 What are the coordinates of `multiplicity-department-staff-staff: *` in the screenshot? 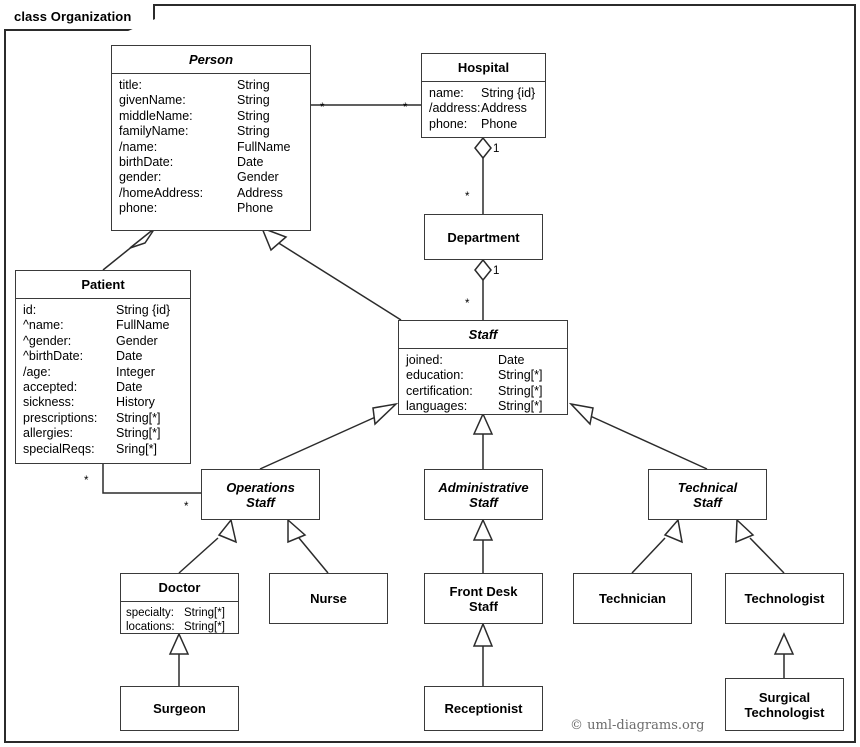 It's located at (467, 304).